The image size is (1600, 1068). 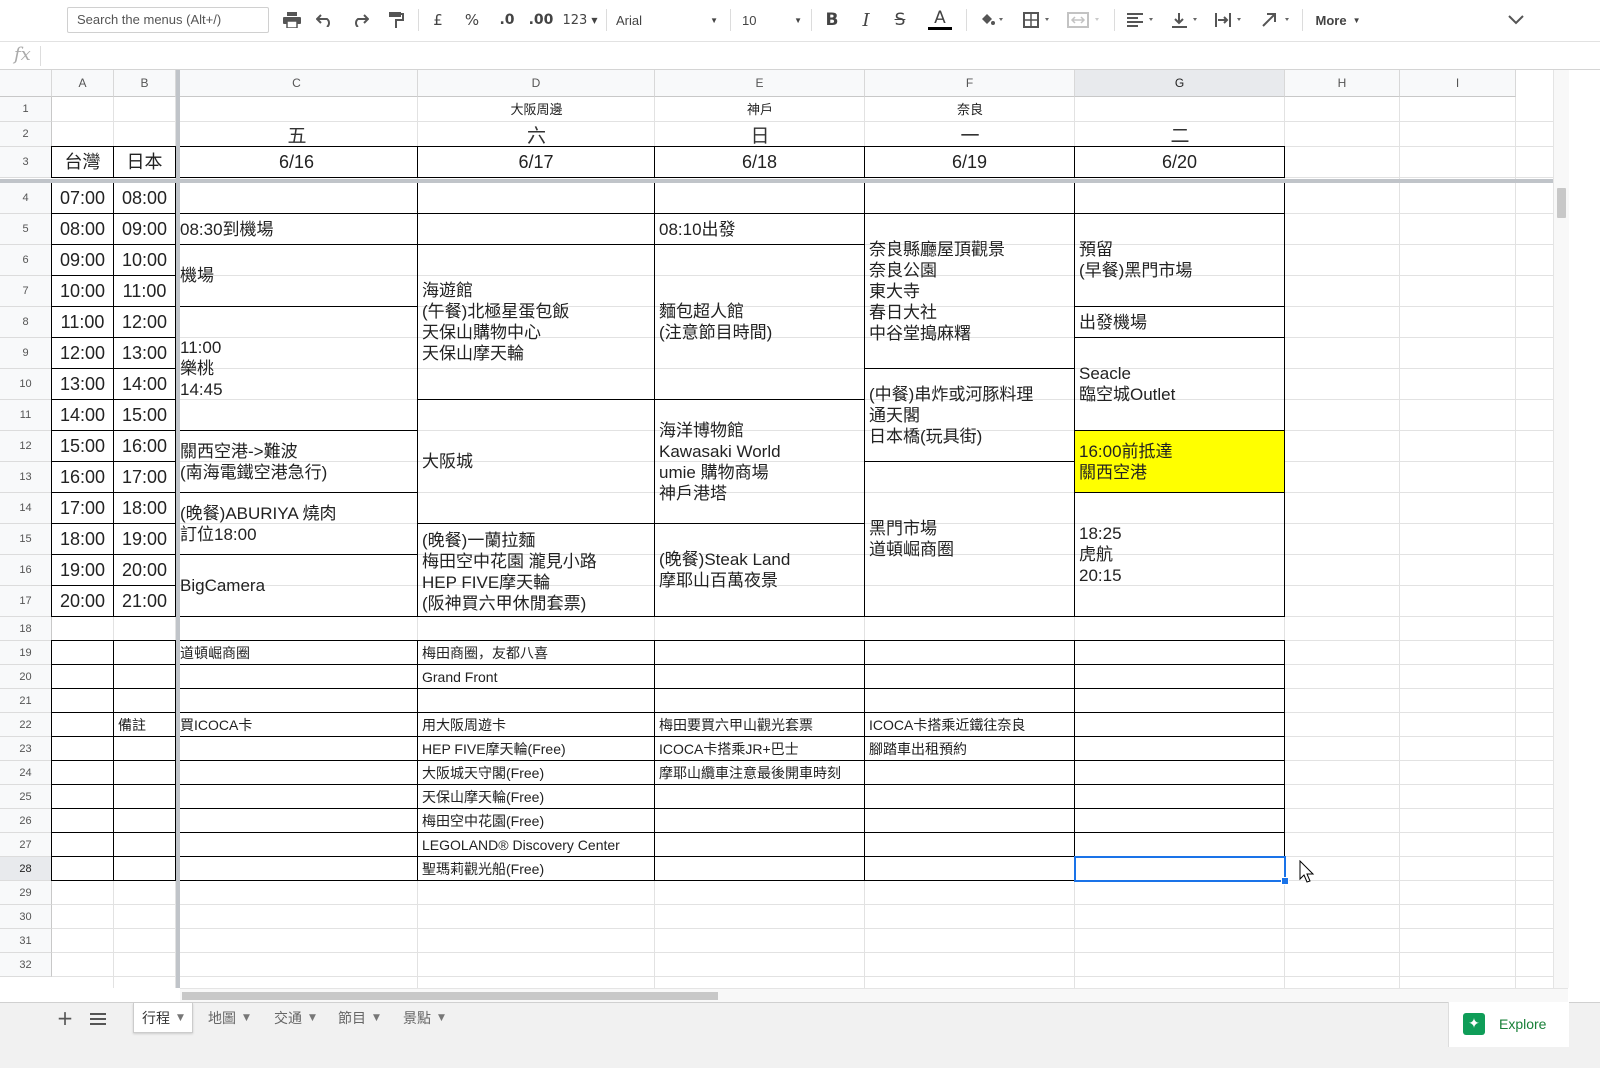 What do you see at coordinates (536, 134) in the screenshot?
I see `weekday-label: 六` at bounding box center [536, 134].